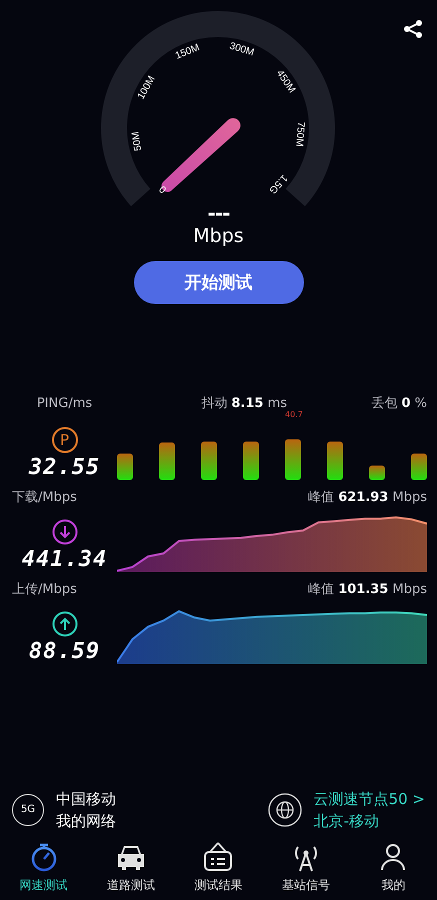  Describe the element at coordinates (306, 867) in the screenshot. I see `nav-tab: 基站信号` at that location.